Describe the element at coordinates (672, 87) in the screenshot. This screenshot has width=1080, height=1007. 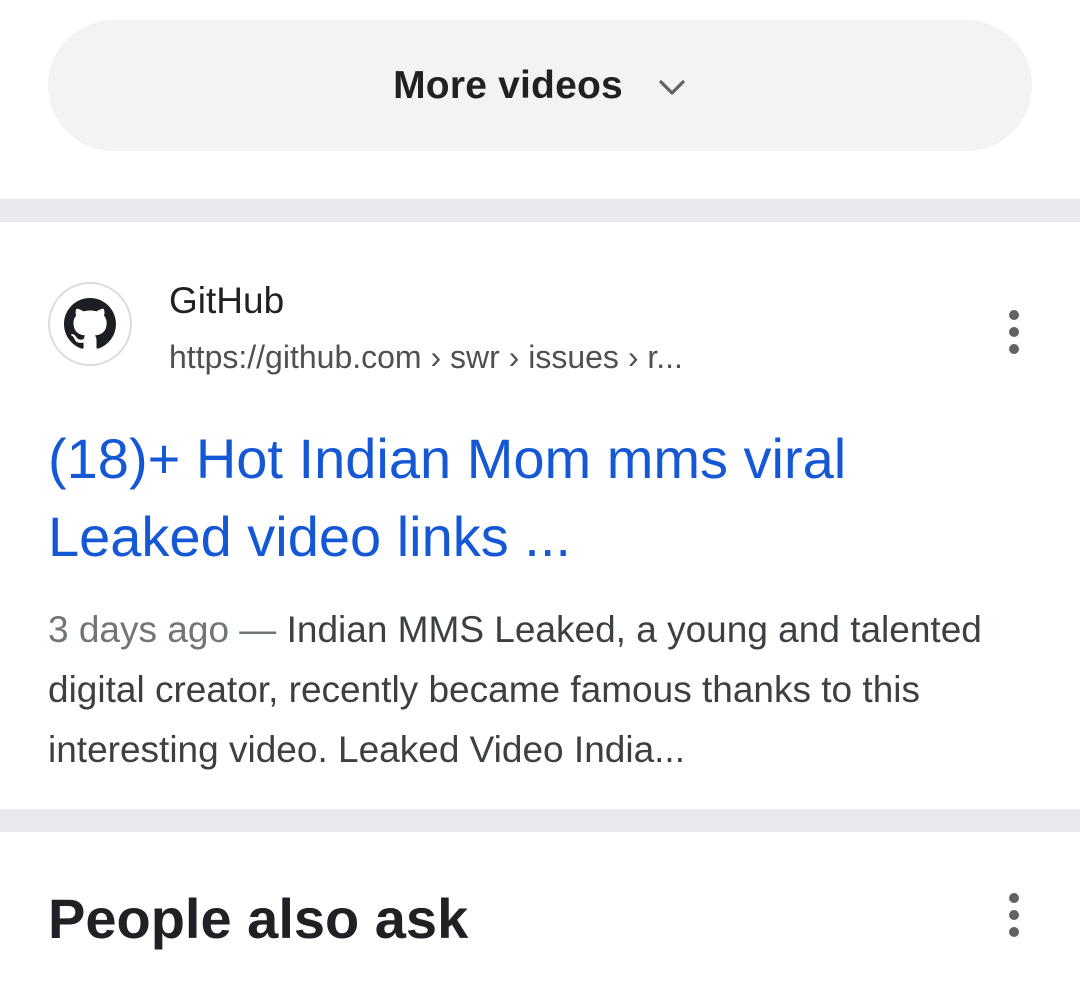
I see `chevron-down-icon` at that location.